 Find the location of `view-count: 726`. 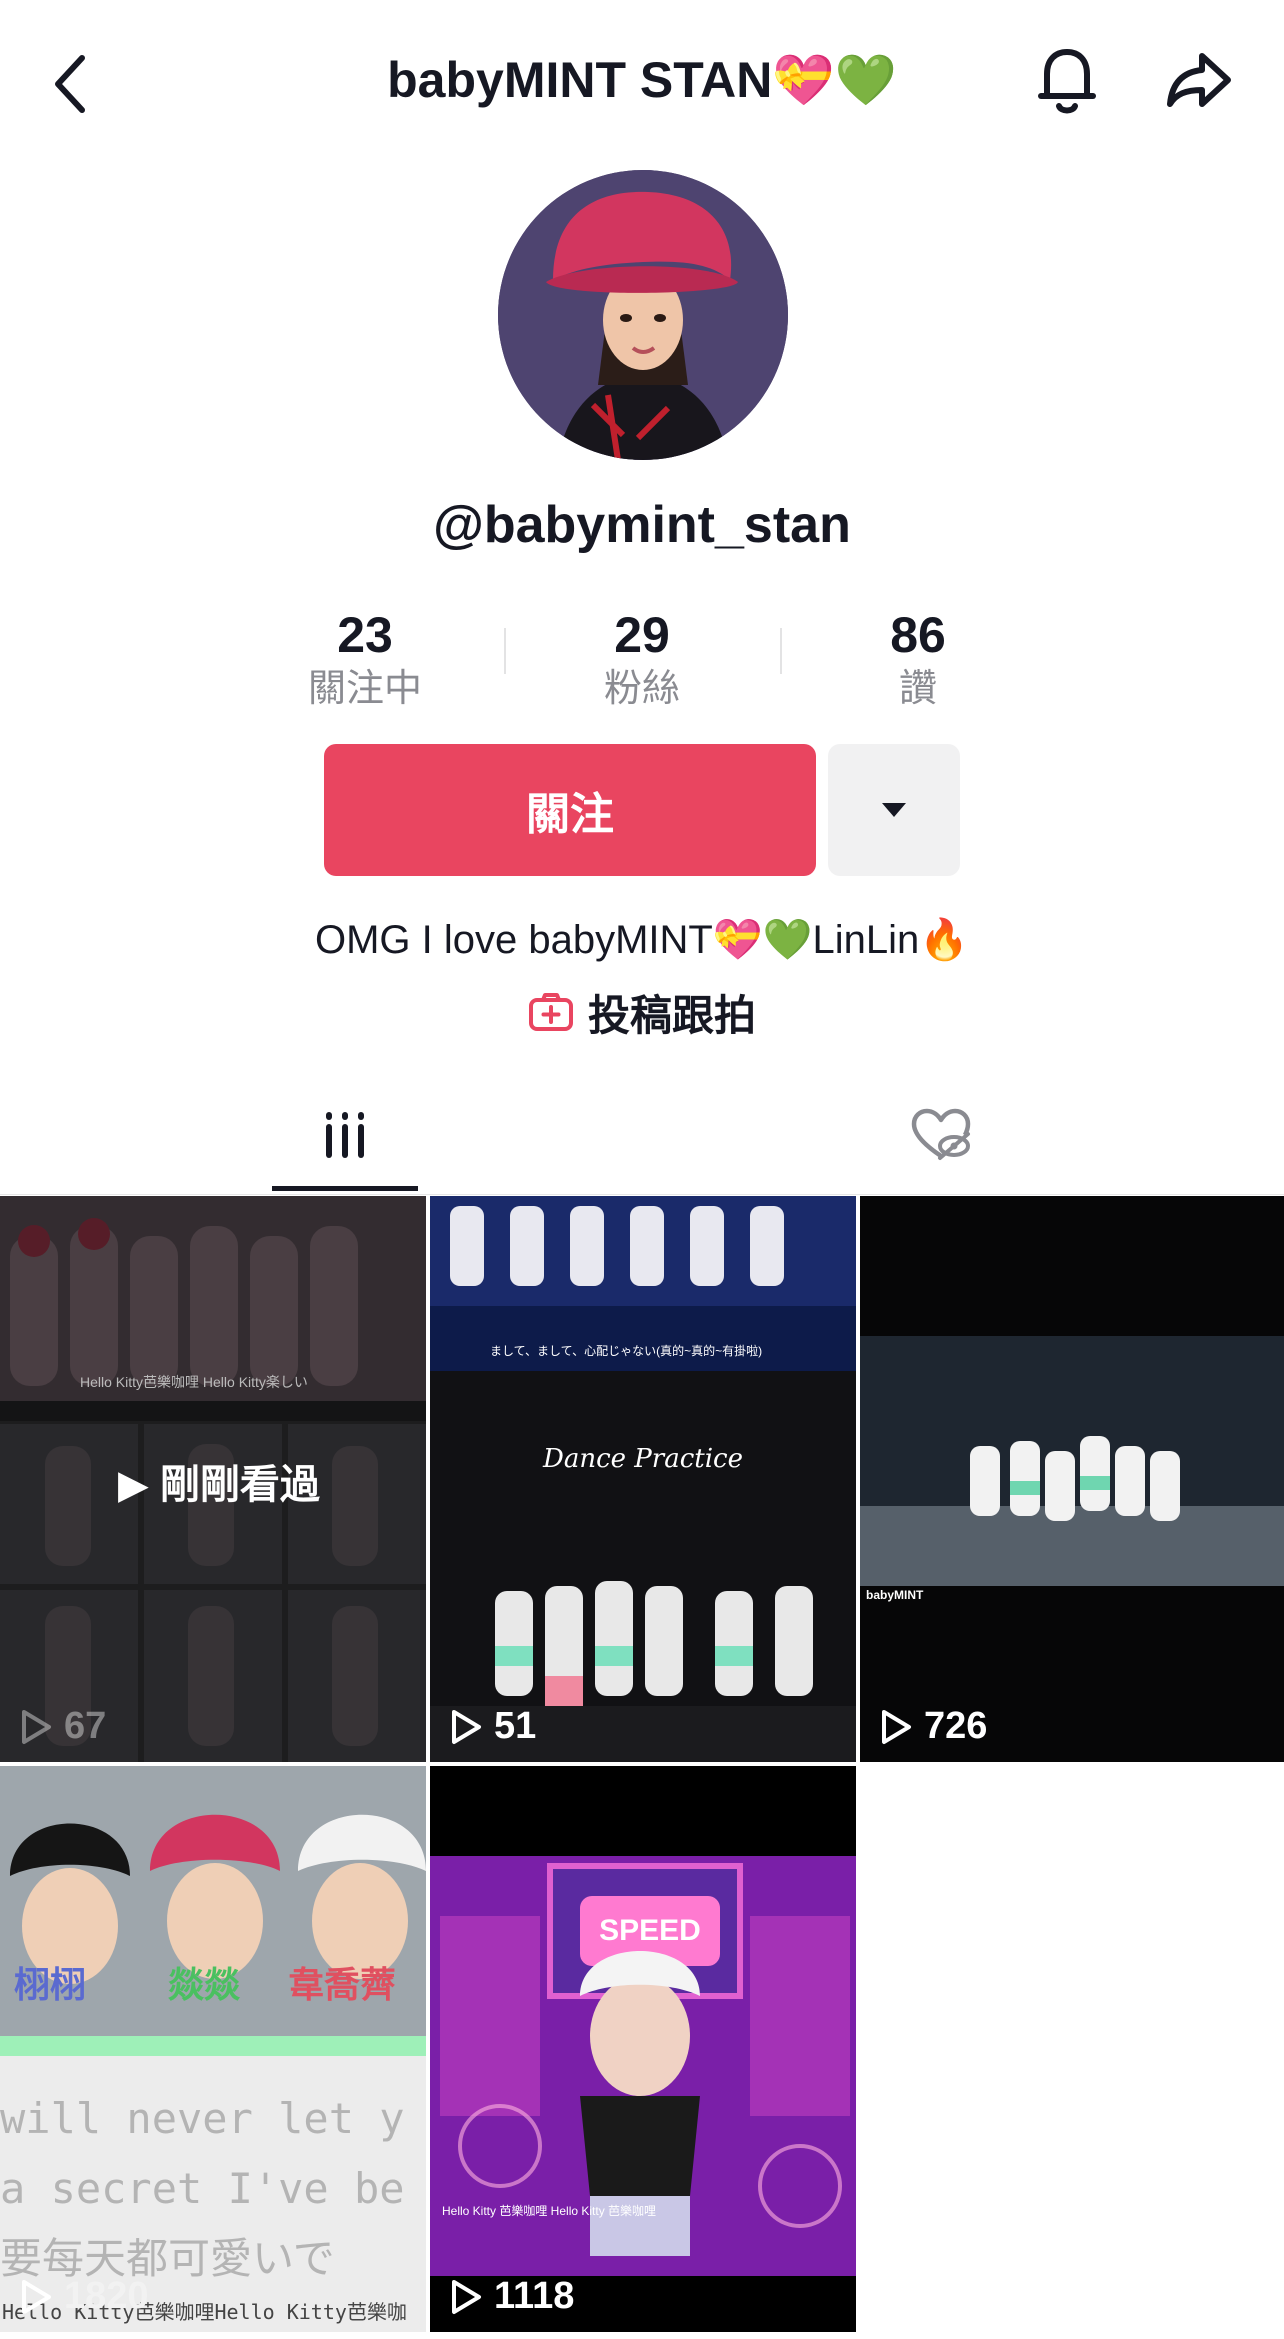

view-count: 726 is located at coordinates (933, 1726).